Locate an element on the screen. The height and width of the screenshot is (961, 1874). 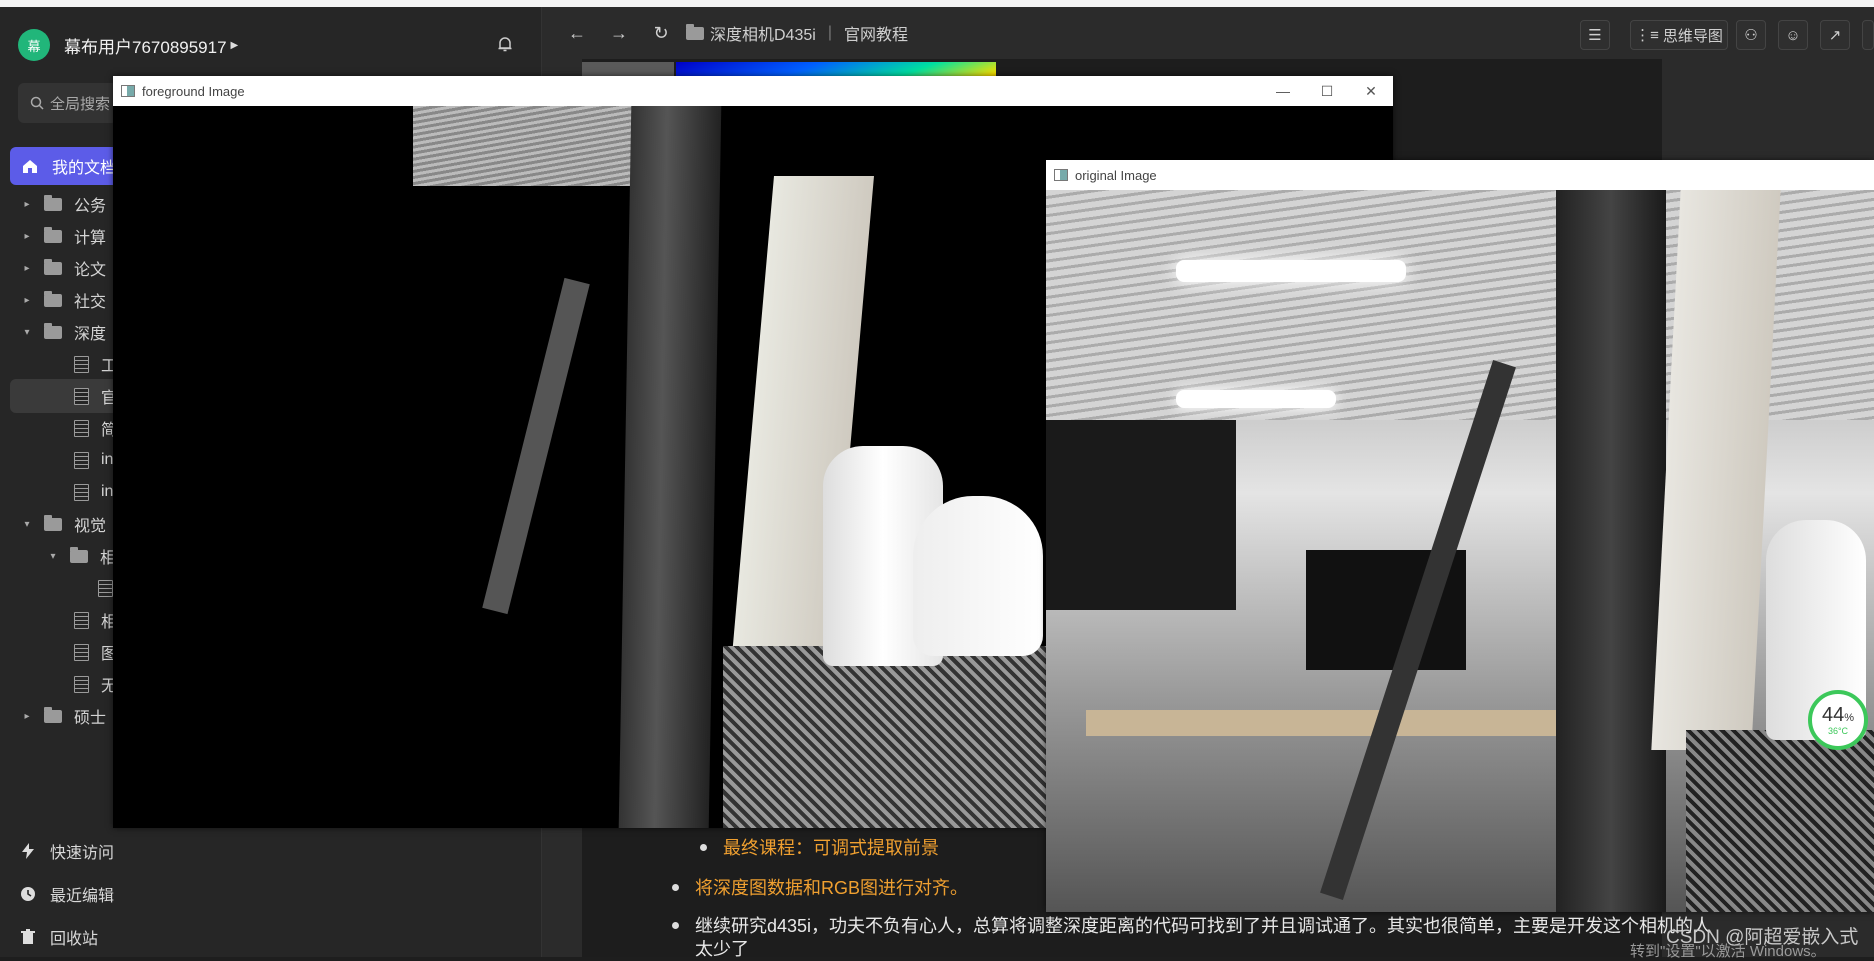
tree-doc-9: in is located at coordinates (93, 492).